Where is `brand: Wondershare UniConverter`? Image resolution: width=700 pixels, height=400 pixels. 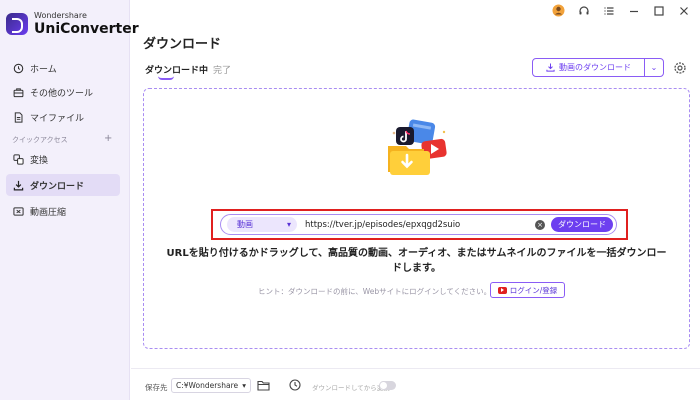 brand: Wondershare UniConverter is located at coordinates (72, 24).